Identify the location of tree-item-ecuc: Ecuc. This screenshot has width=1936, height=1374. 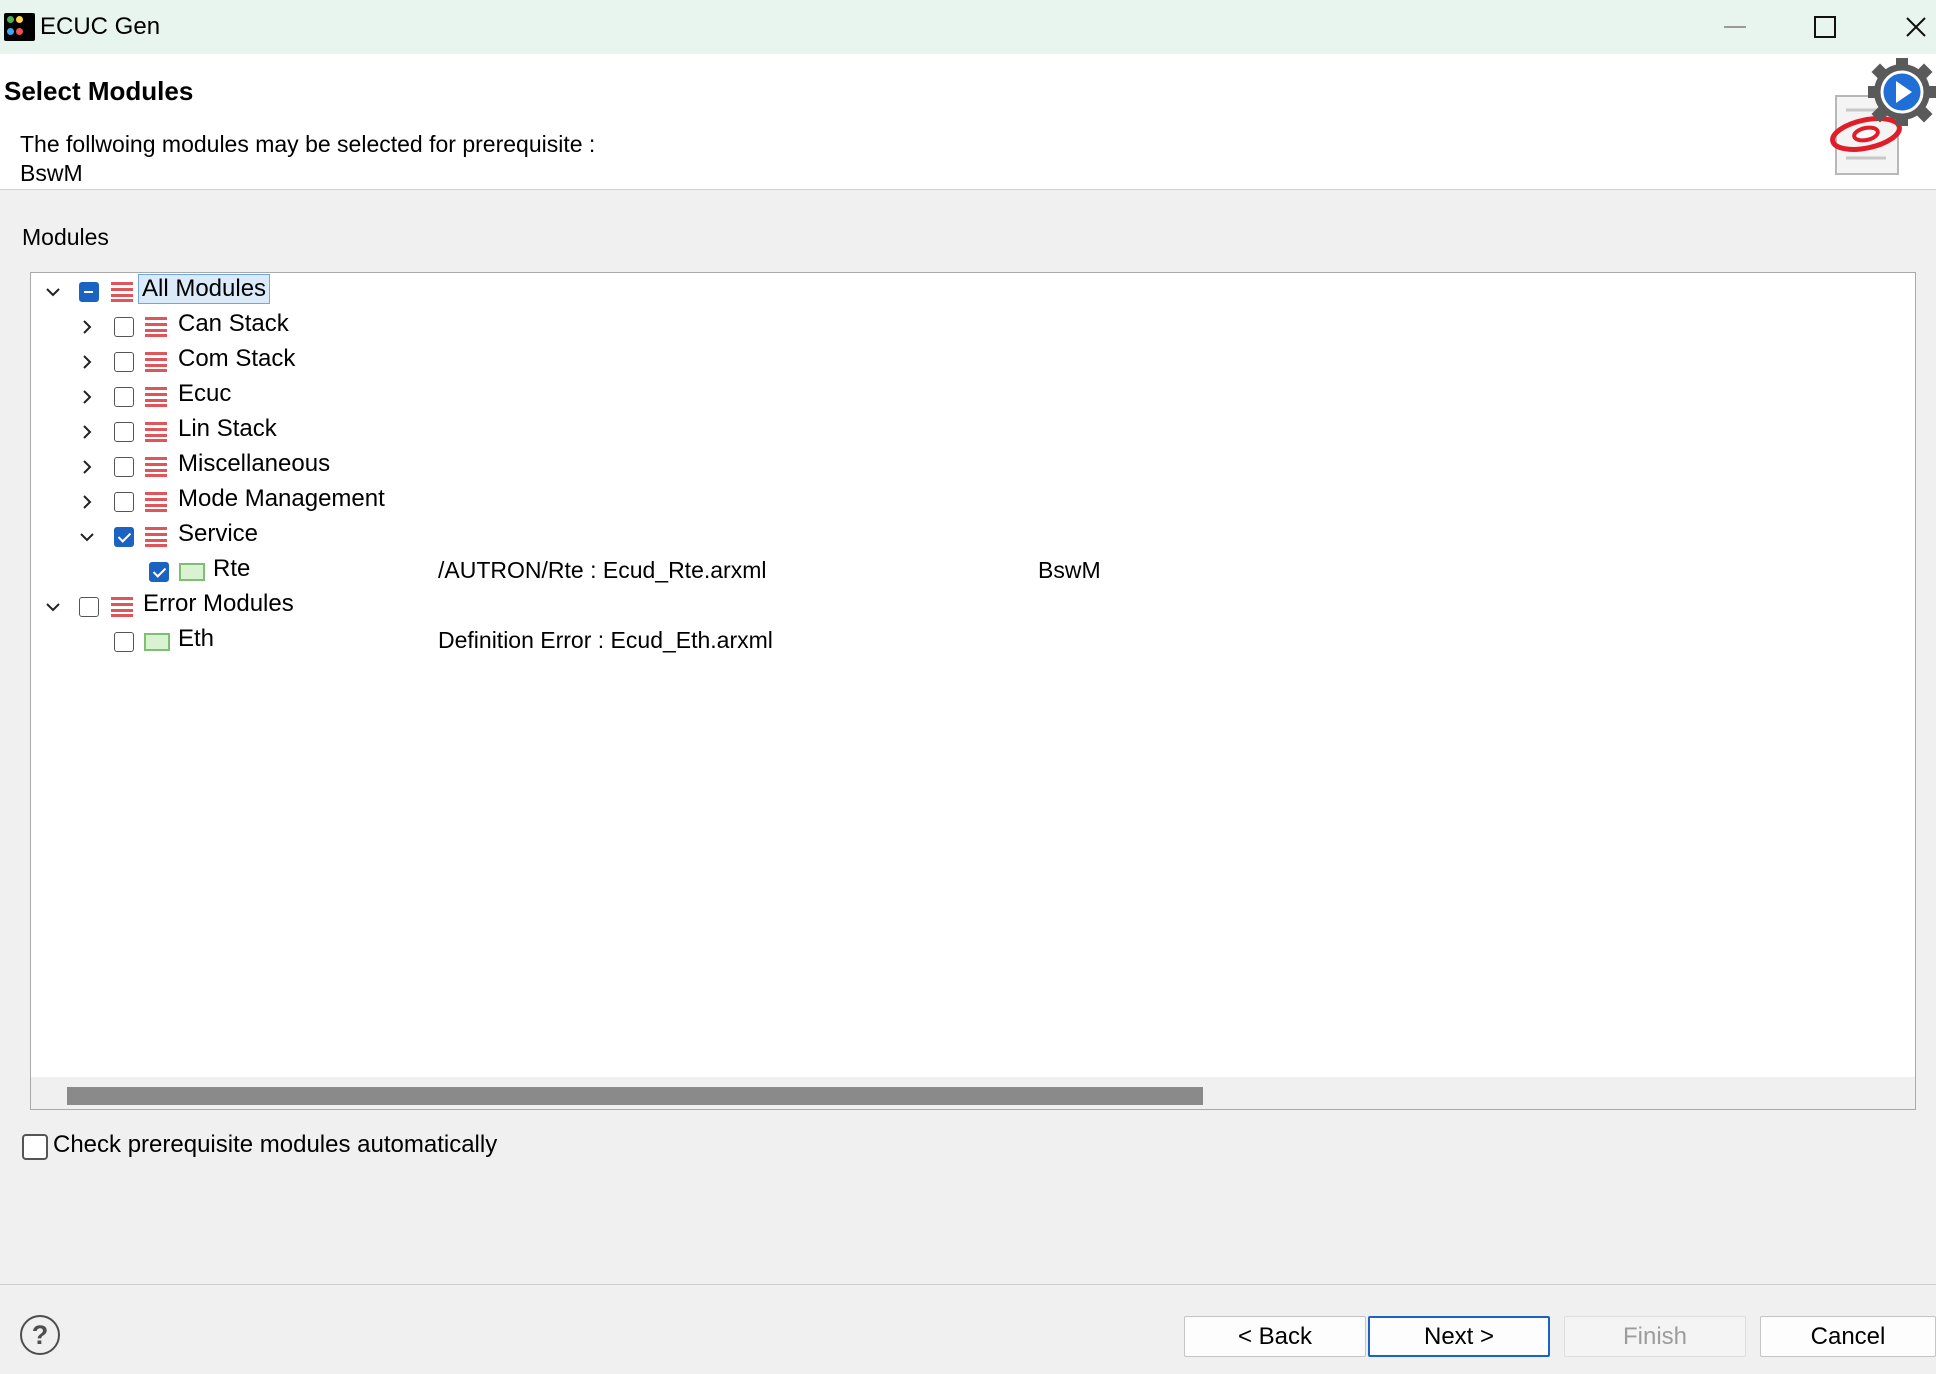
(973, 397).